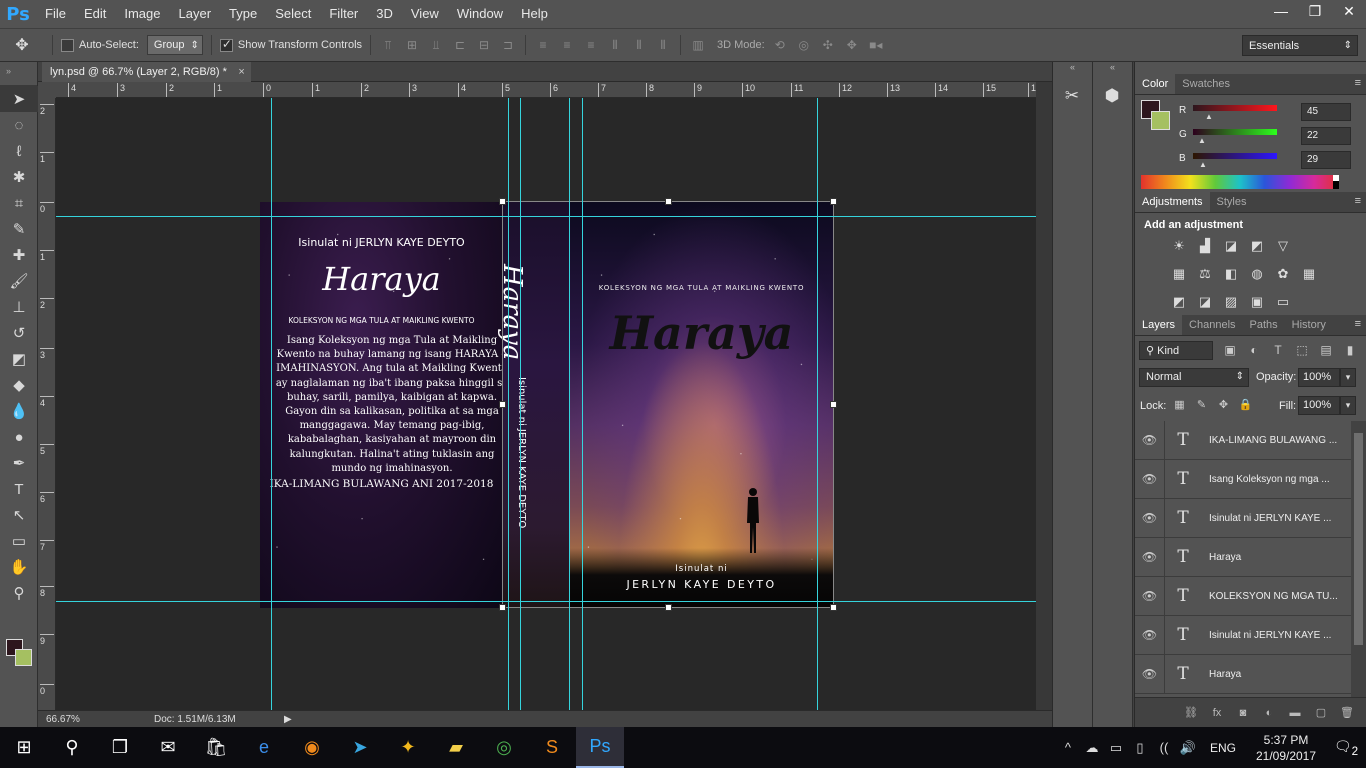  I want to click on lock-pixels-icon: ✎, so click(1201, 404).